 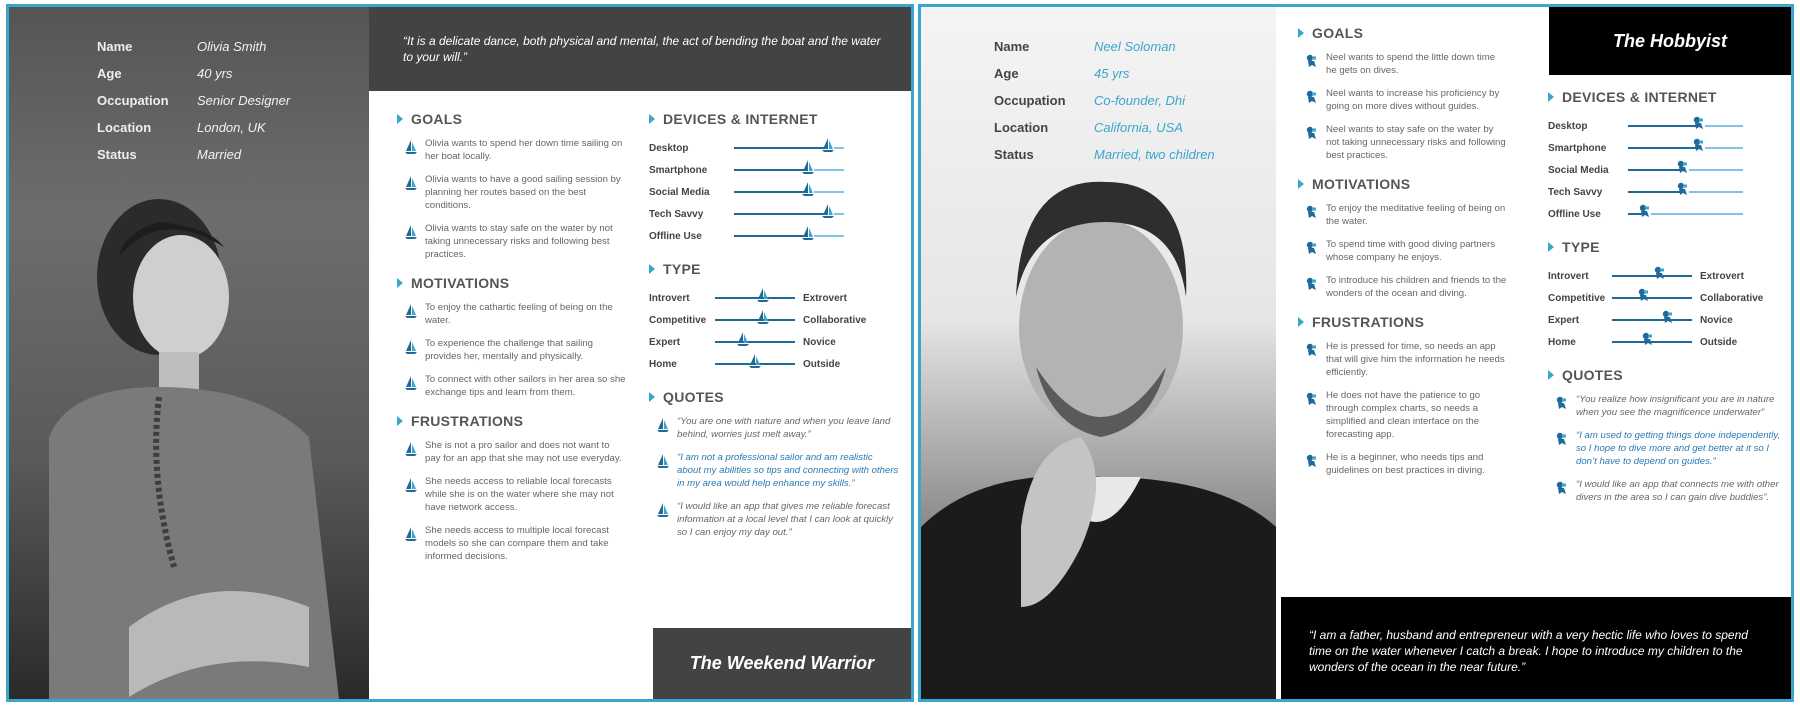 I want to click on device-meter-row: Desktop, so click(x=1668, y=126).